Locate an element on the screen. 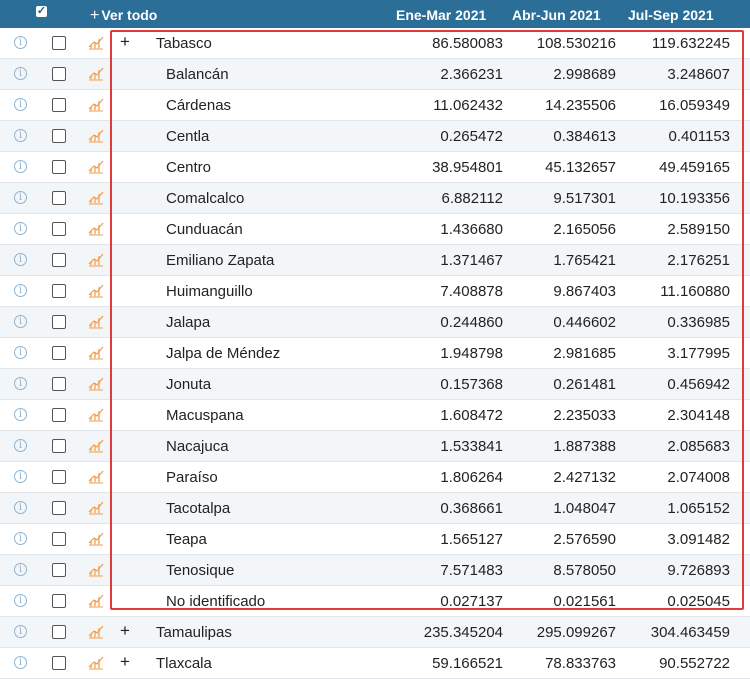 Image resolution: width=750 pixels, height=679 pixels. value-q1: 38.954801 is located at coordinates (467, 167).